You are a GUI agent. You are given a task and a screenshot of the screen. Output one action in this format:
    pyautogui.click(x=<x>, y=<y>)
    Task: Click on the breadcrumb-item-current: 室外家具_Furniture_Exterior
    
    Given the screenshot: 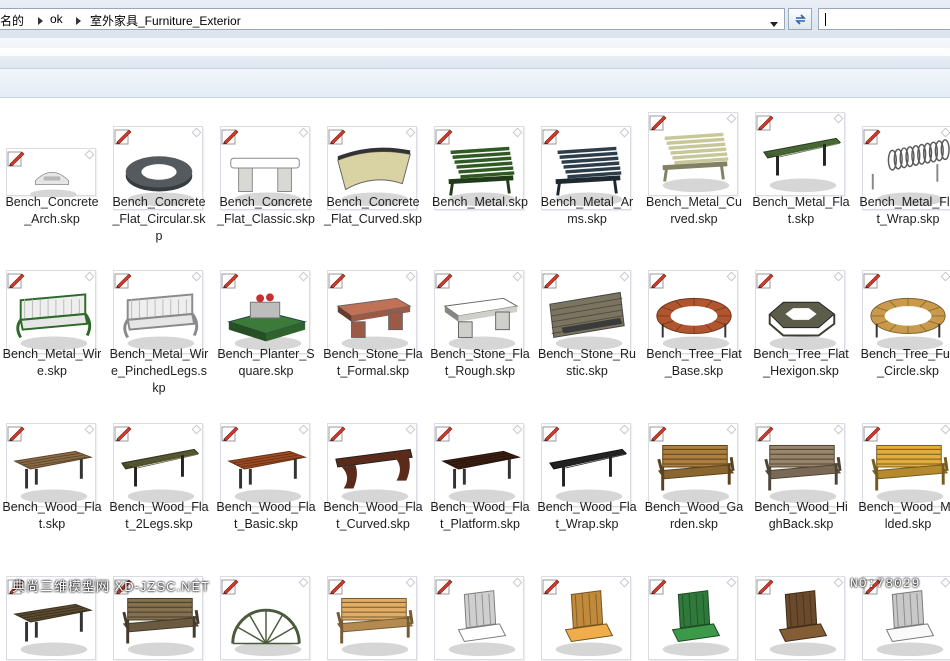 What is the action you would take?
    pyautogui.click(x=165, y=20)
    